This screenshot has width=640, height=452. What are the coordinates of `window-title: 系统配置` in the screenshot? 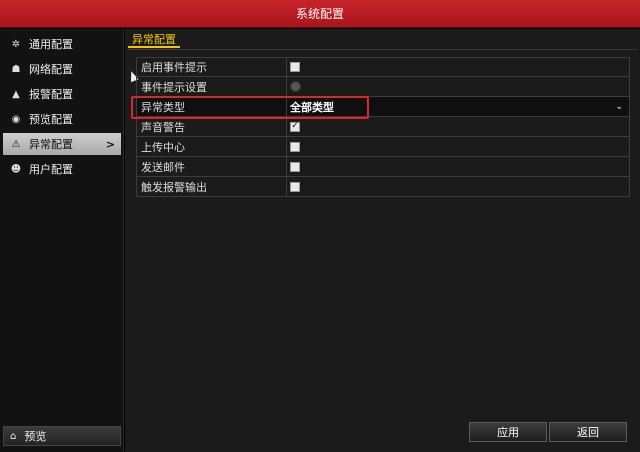 It's located at (319, 14).